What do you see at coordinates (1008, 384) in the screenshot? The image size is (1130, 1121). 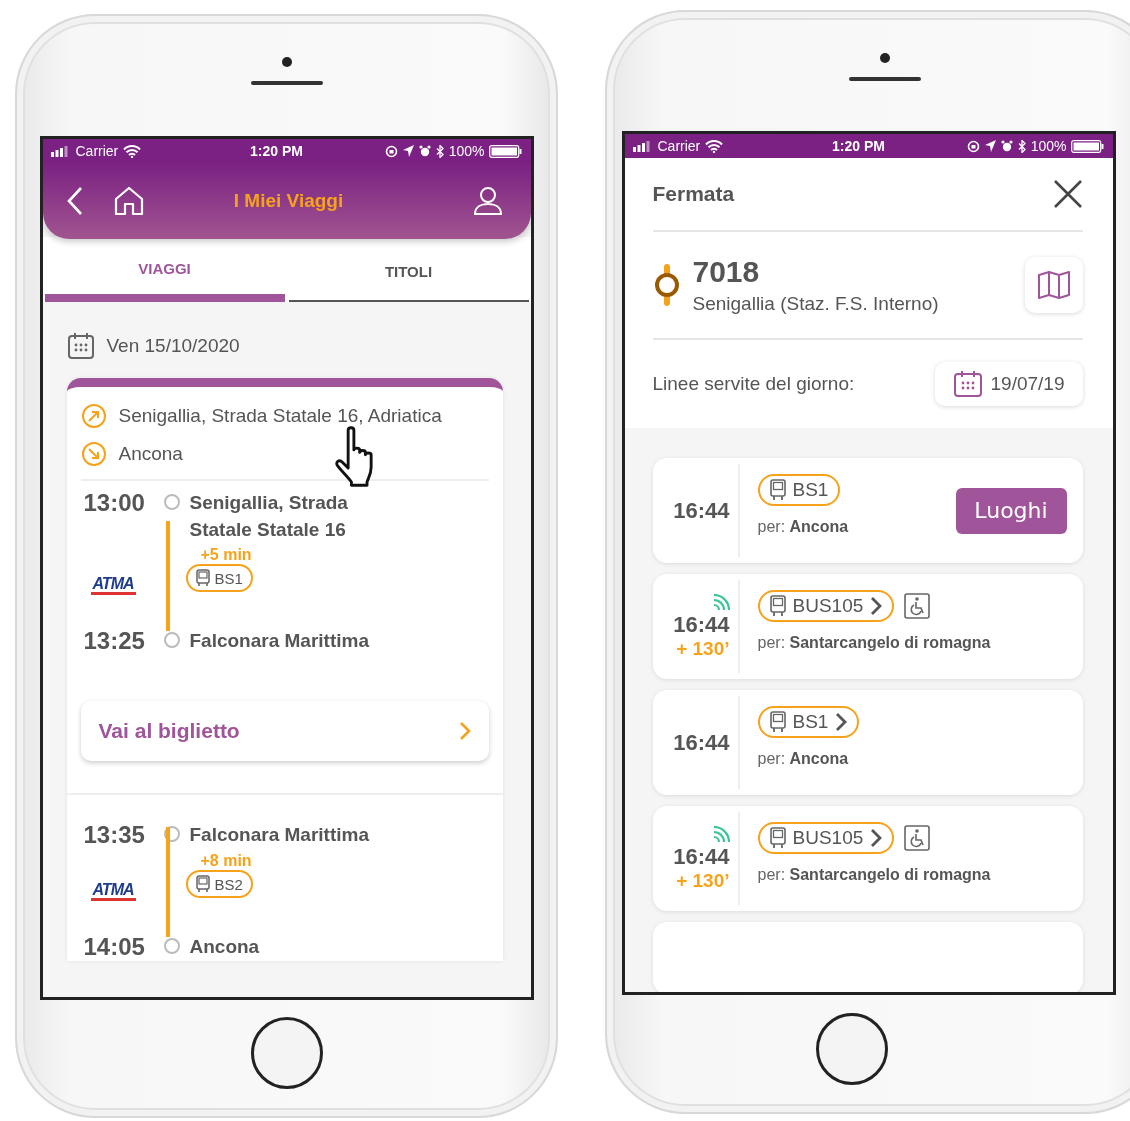 I see `date-button: 19/07/19` at bounding box center [1008, 384].